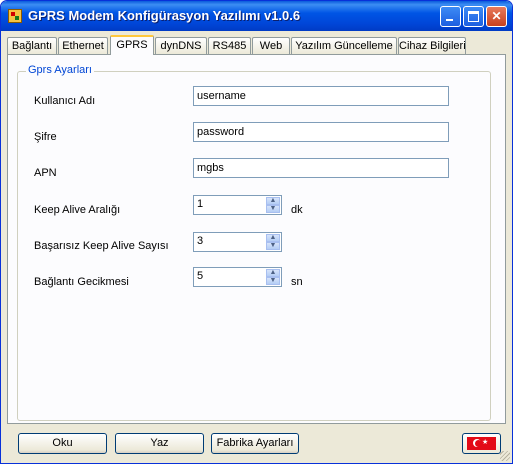 The image size is (513, 464). I want to click on resize-grip, so click(505, 456).